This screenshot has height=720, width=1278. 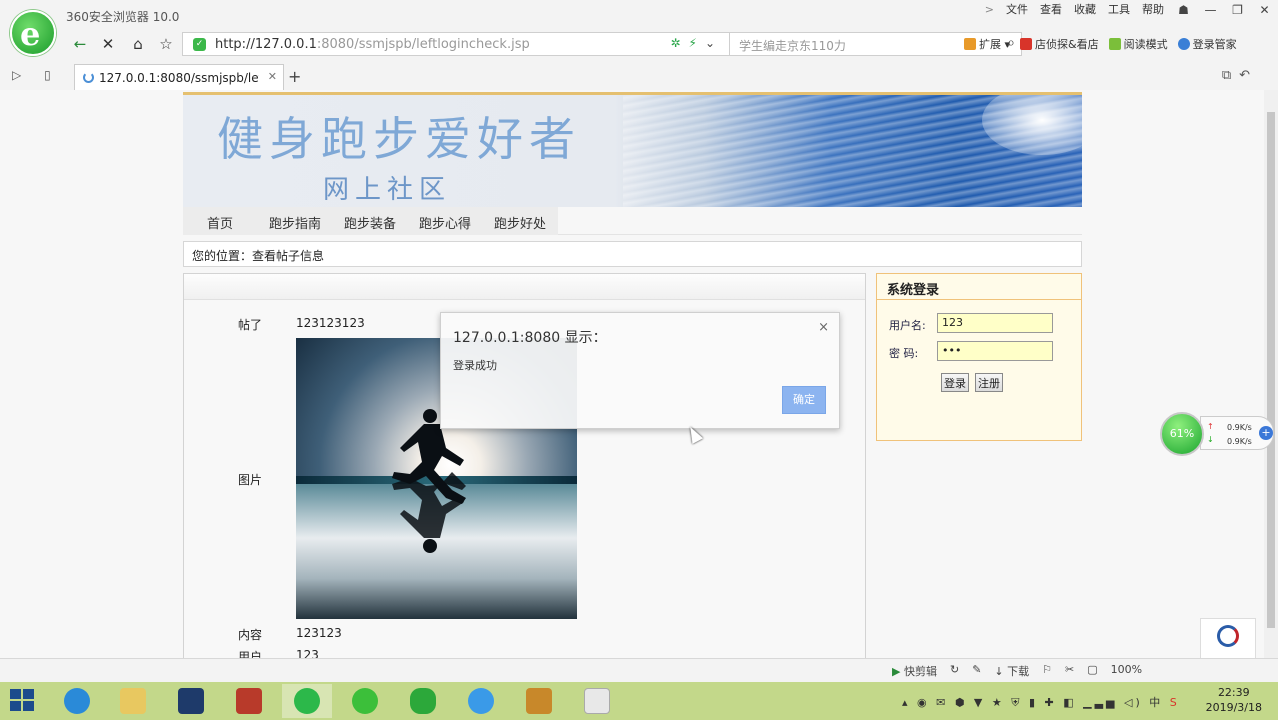 I want to click on alert-dialog: 127.0.0.1:8080 显示： × 登录成功 确定, so click(x=640, y=370).